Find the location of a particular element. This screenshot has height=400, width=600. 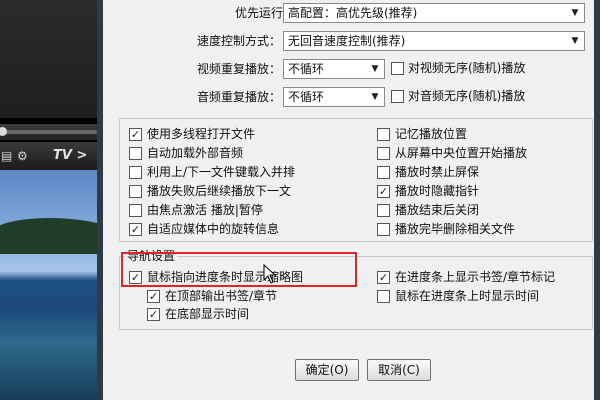

option-label: 记忆播放位置 is located at coordinates (431, 134).